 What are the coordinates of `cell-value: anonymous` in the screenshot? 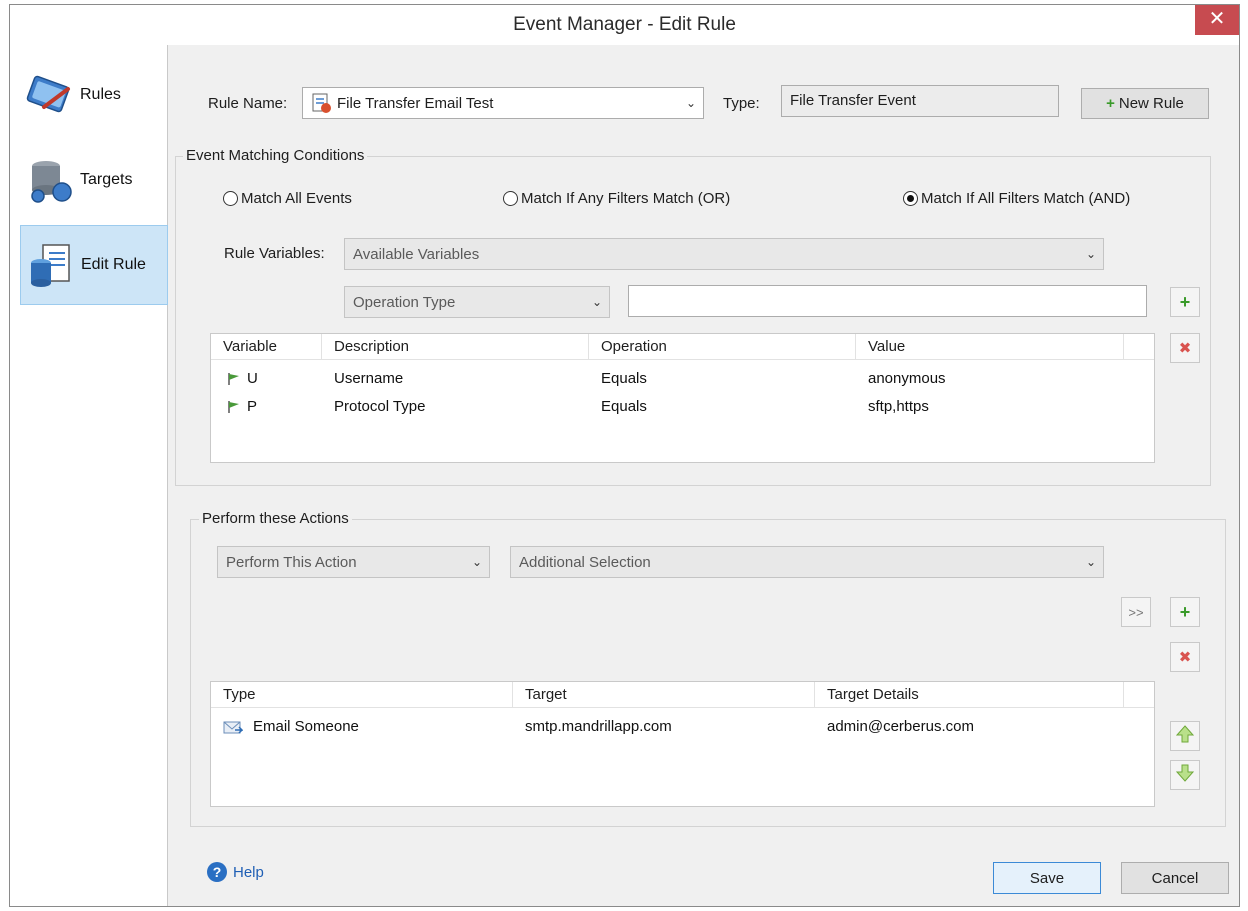 It's located at (907, 378).